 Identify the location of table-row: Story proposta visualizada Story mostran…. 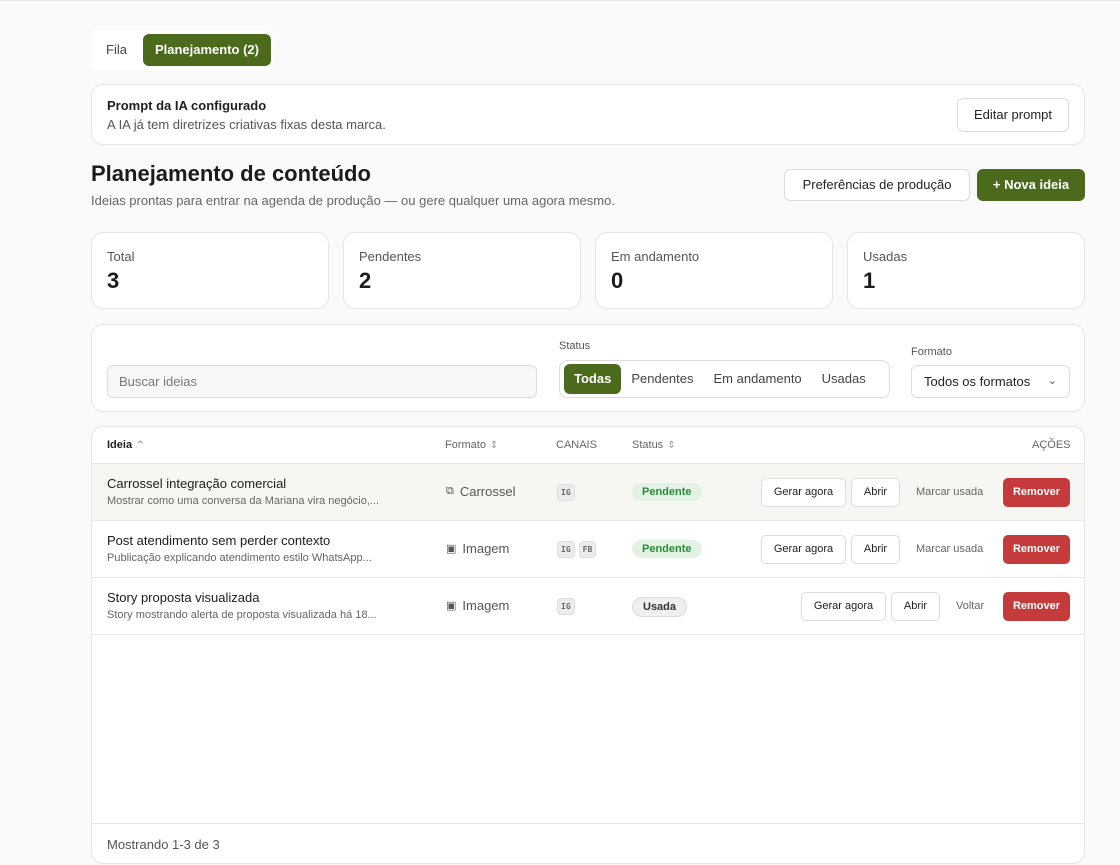
(588, 606).